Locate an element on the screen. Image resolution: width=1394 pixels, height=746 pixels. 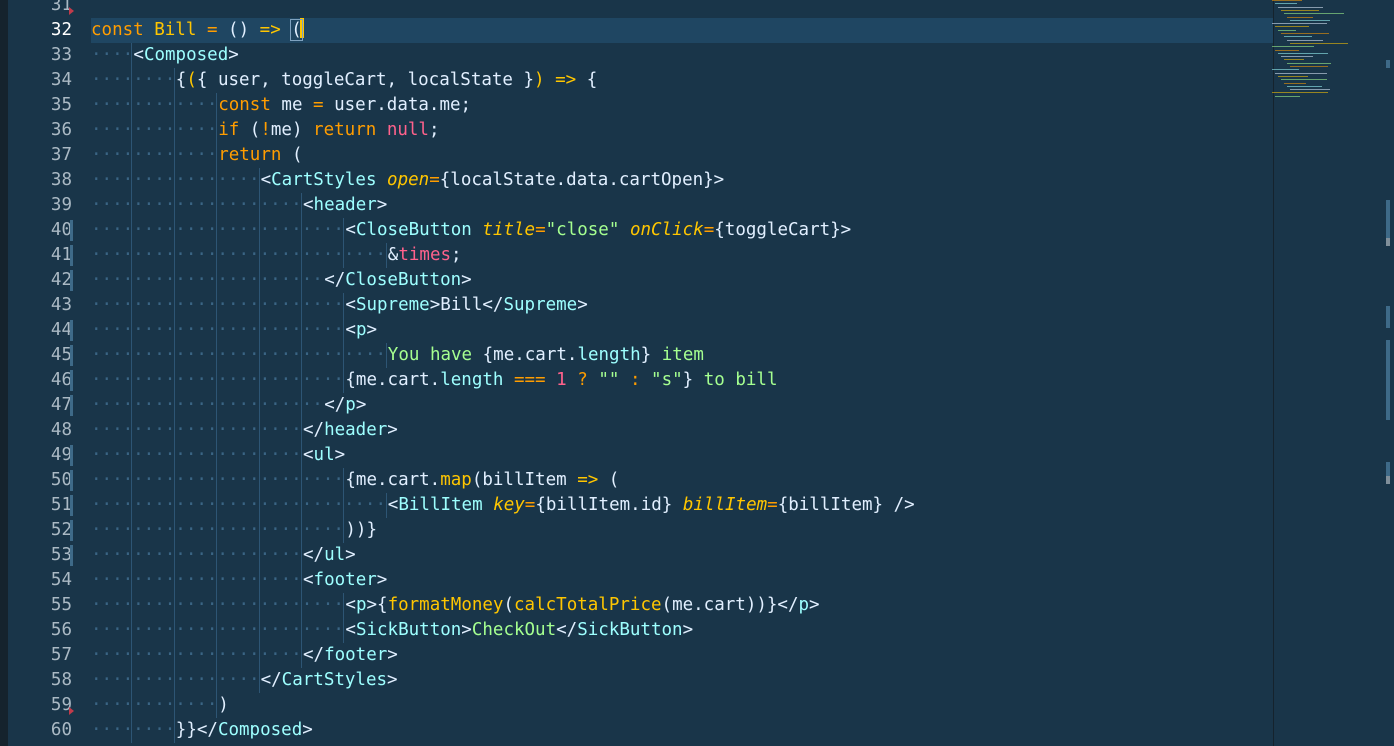
gutter-row: 35 is located at coordinates (44, 105).